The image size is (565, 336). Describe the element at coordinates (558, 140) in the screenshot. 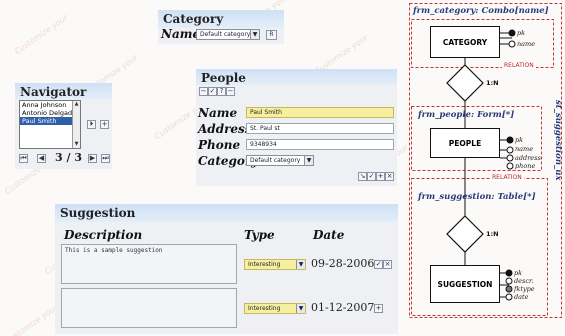

I see `st-suggestion-label: st_suggestion_ux` at that location.